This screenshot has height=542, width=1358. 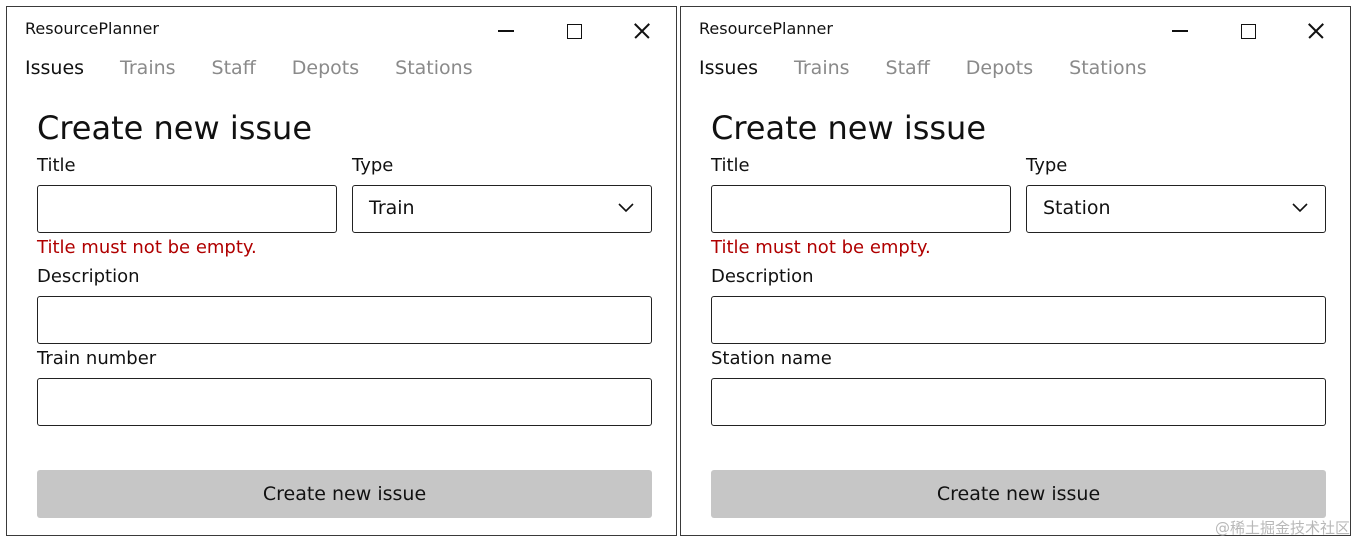 What do you see at coordinates (1176, 209) in the screenshot?
I see `type-select: Station` at bounding box center [1176, 209].